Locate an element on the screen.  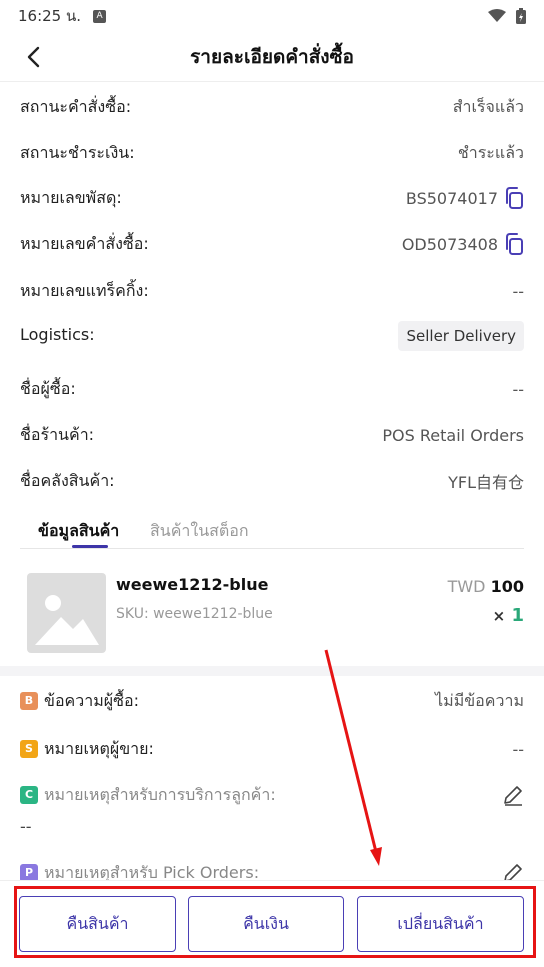
store-name-value: POS Retail Orders is located at coordinates (453, 435).